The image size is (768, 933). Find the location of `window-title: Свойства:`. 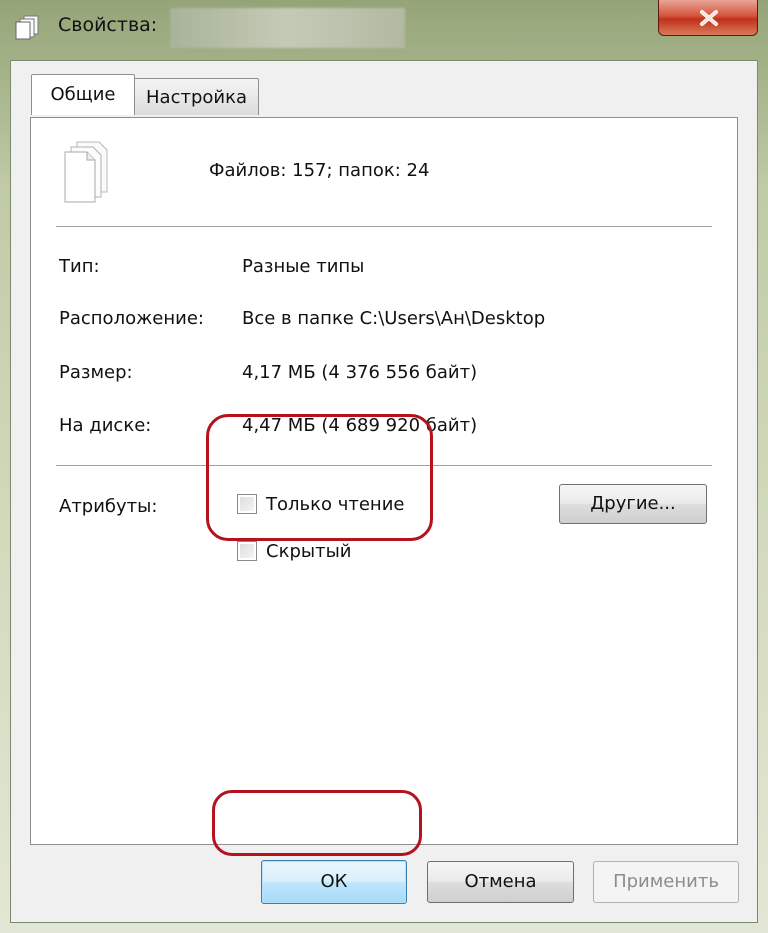

window-title: Свойства: is located at coordinates (108, 25).